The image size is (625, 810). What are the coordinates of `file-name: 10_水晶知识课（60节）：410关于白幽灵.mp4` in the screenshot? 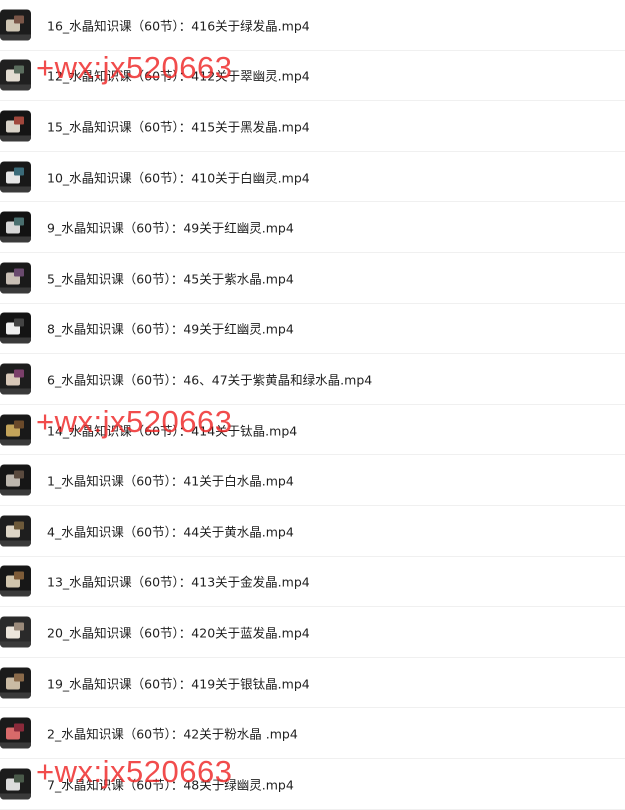 It's located at (178, 176).